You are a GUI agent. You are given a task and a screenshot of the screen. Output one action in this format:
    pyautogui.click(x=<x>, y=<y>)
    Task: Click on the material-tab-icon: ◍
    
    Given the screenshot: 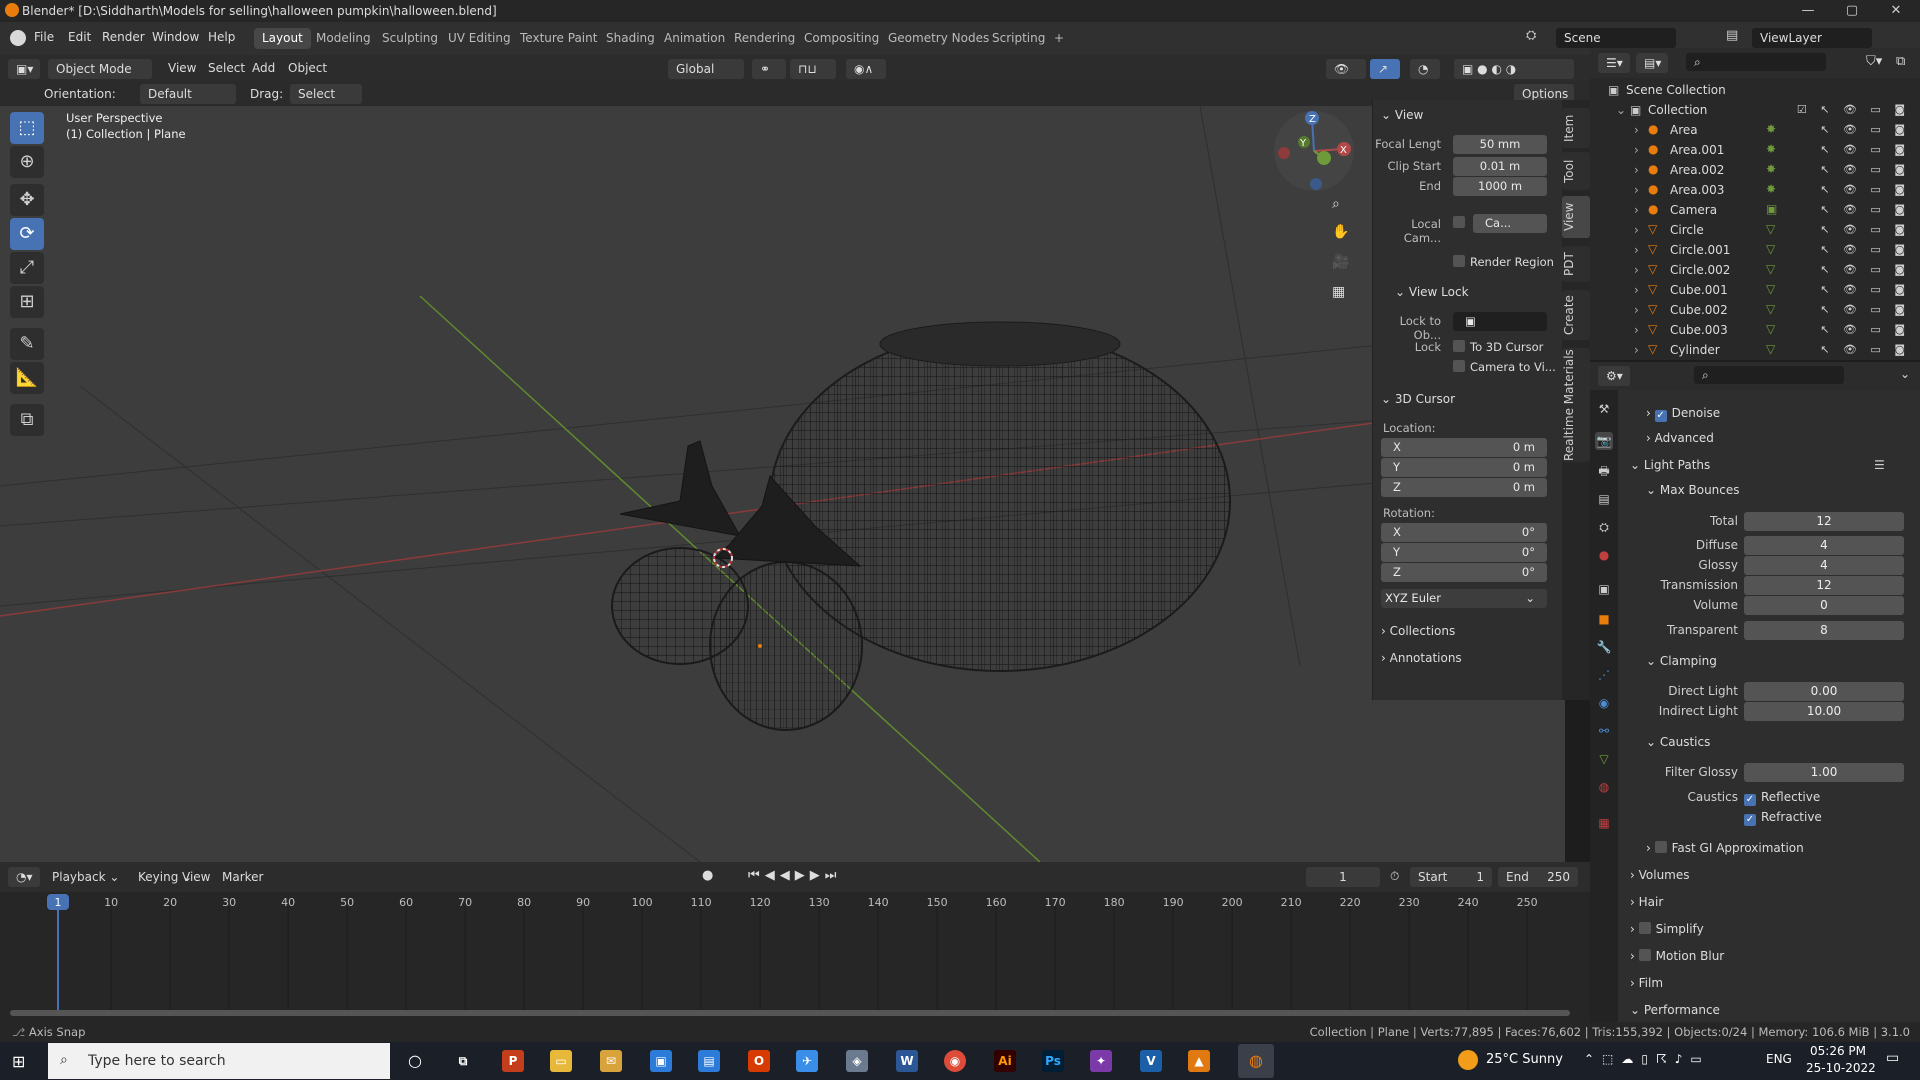 What is the action you would take?
    pyautogui.click(x=1604, y=787)
    